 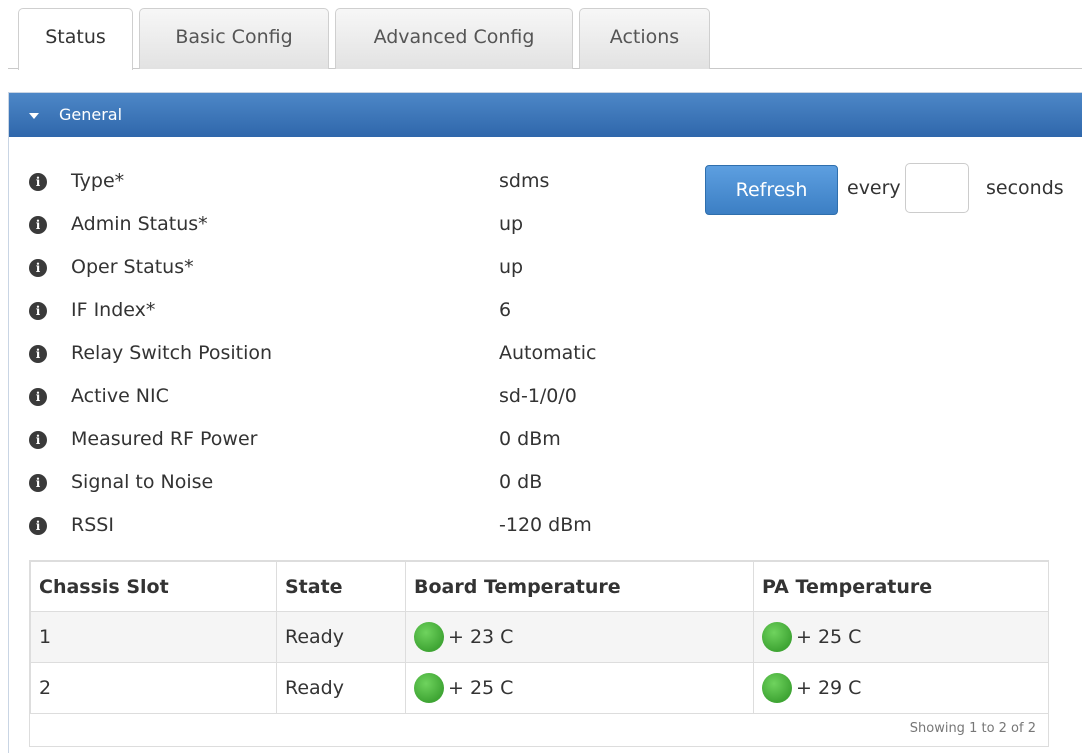 I want to click on property-value: 6, so click(x=505, y=310).